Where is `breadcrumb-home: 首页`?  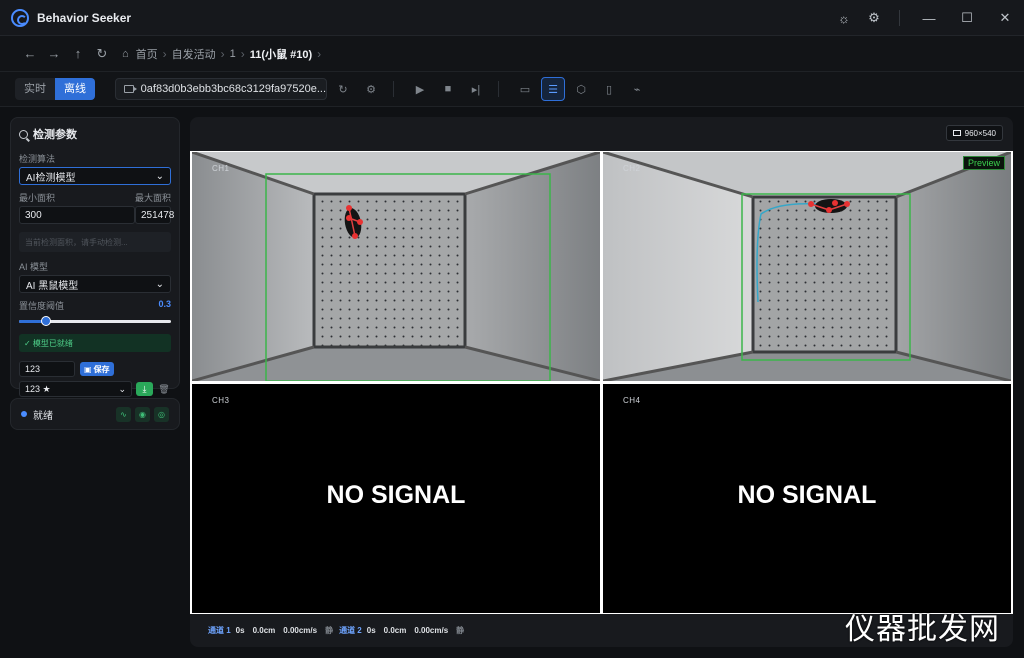
breadcrumb-home: 首页 is located at coordinates (147, 54).